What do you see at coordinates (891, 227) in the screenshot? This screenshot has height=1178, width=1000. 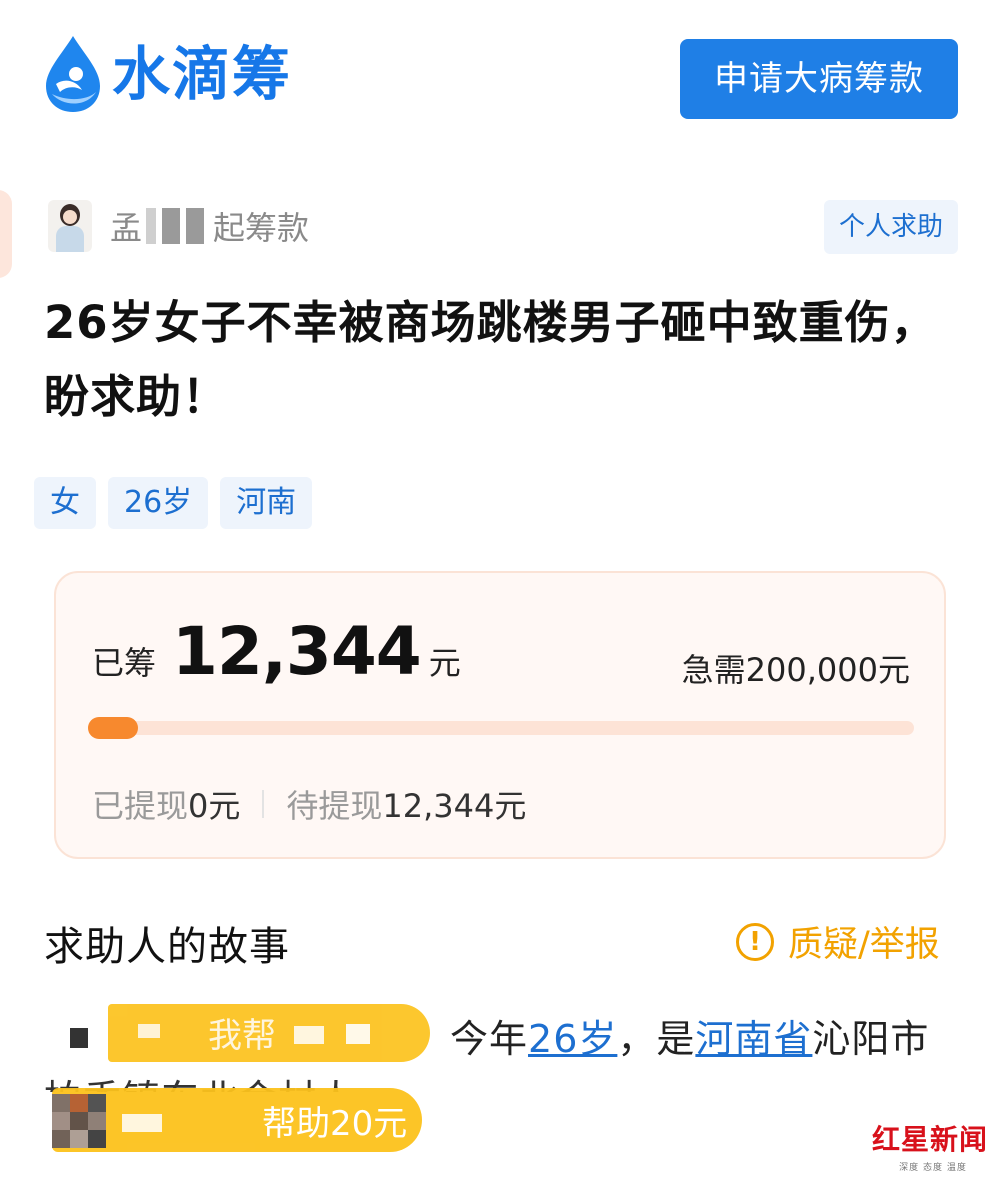 I see `type-badge: 个人求助` at bounding box center [891, 227].